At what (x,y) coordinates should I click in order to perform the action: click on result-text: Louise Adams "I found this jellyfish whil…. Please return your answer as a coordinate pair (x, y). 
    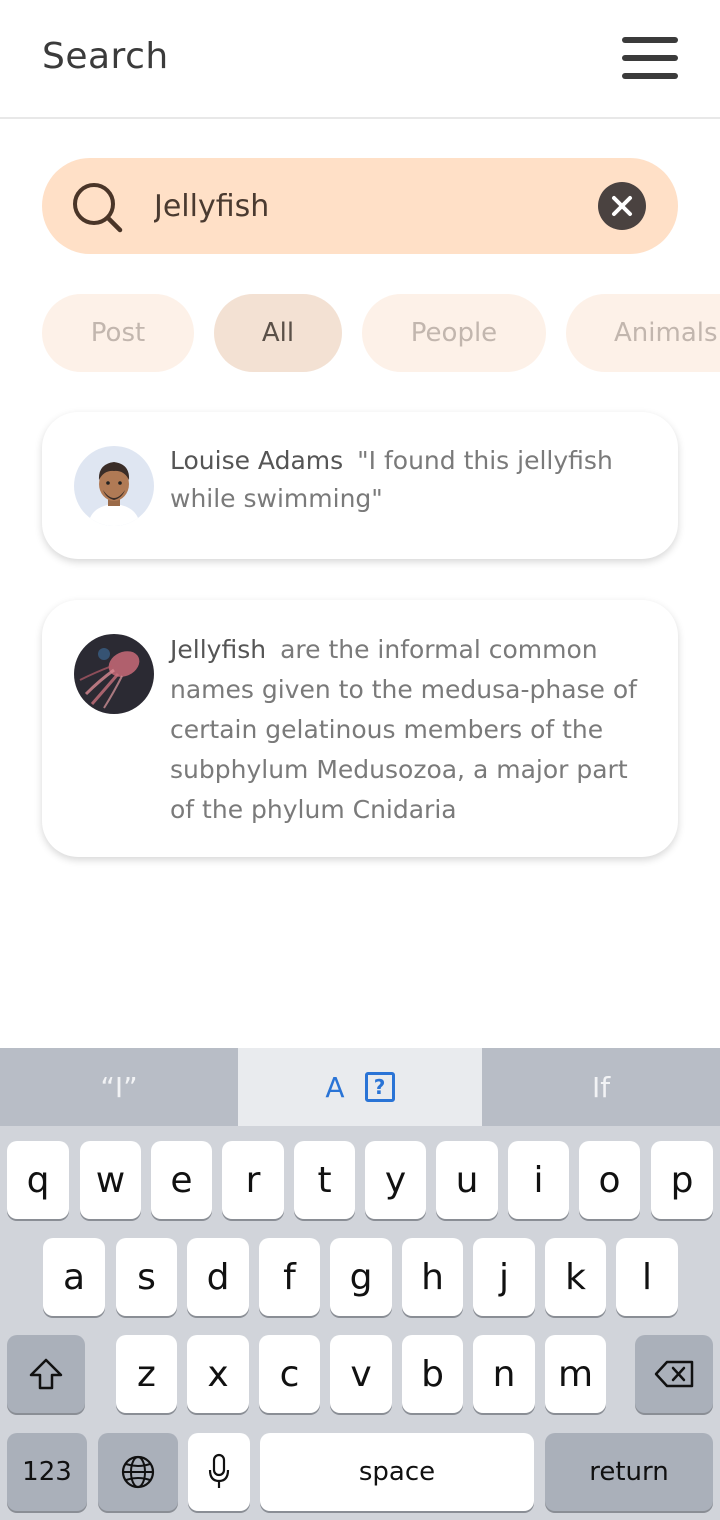
    Looking at the image, I should click on (410, 480).